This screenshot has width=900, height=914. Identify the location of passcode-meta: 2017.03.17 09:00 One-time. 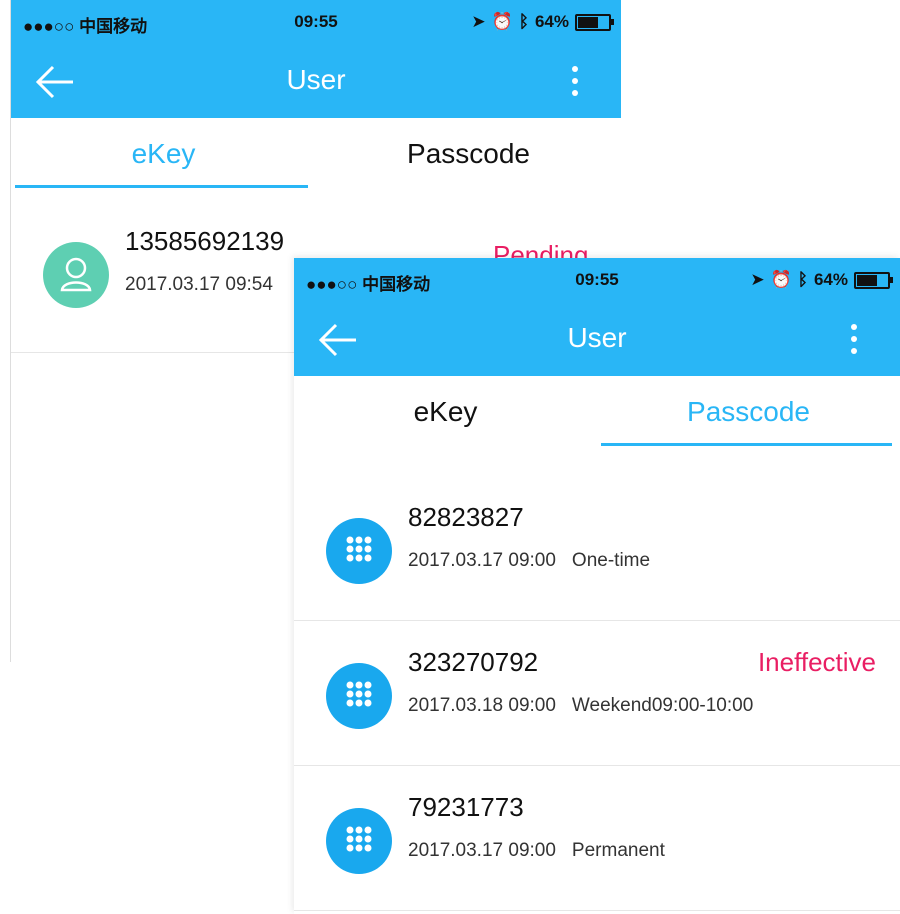
(529, 561).